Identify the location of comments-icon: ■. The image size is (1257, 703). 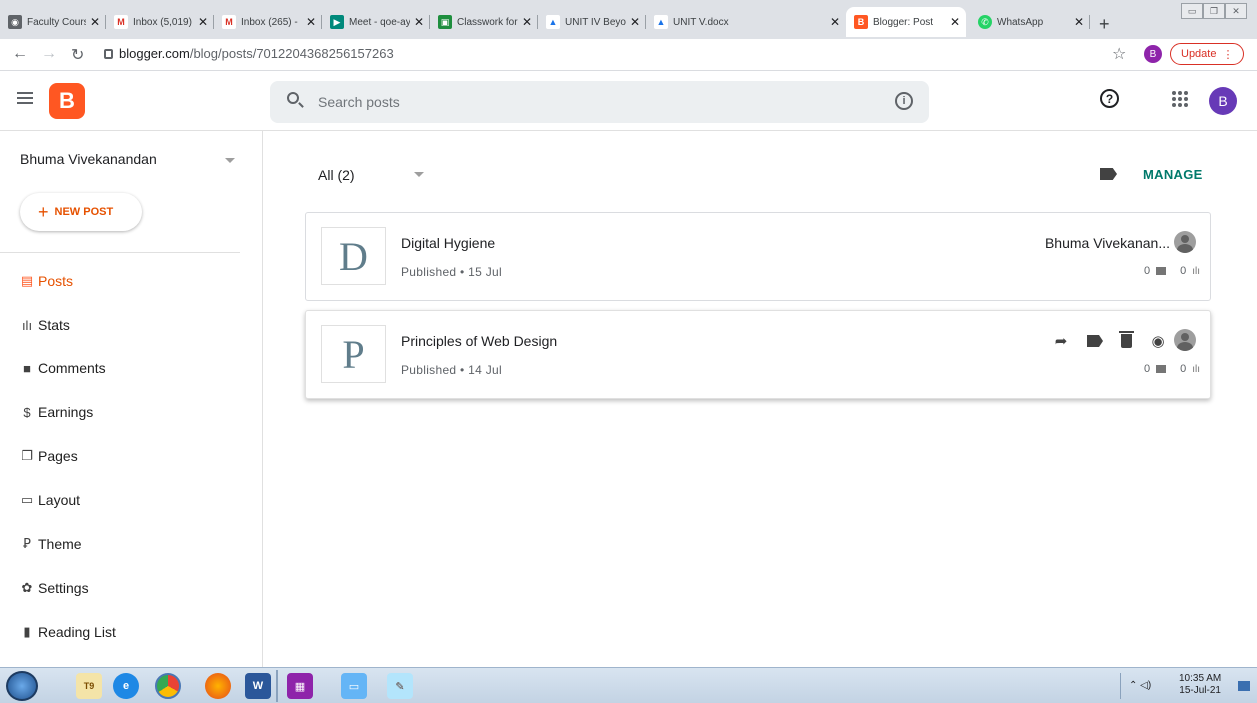
(27, 368).